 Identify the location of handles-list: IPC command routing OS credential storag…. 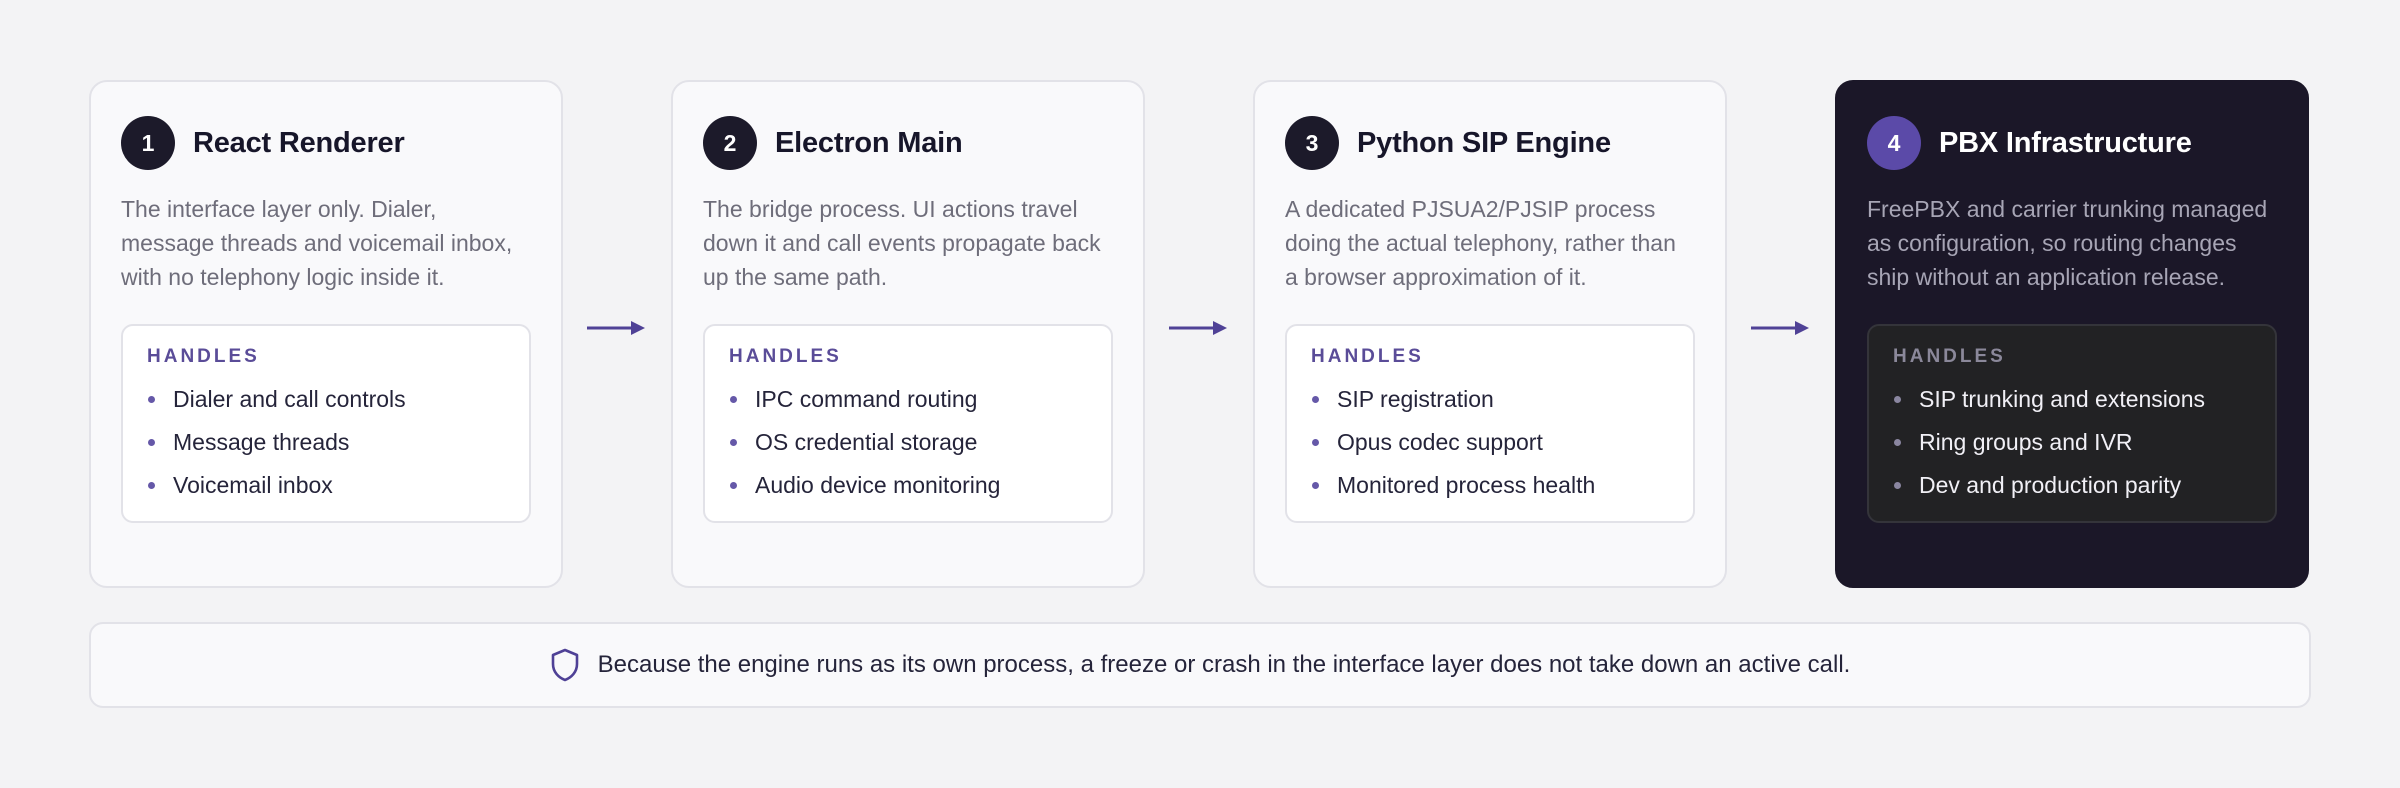
(908, 442).